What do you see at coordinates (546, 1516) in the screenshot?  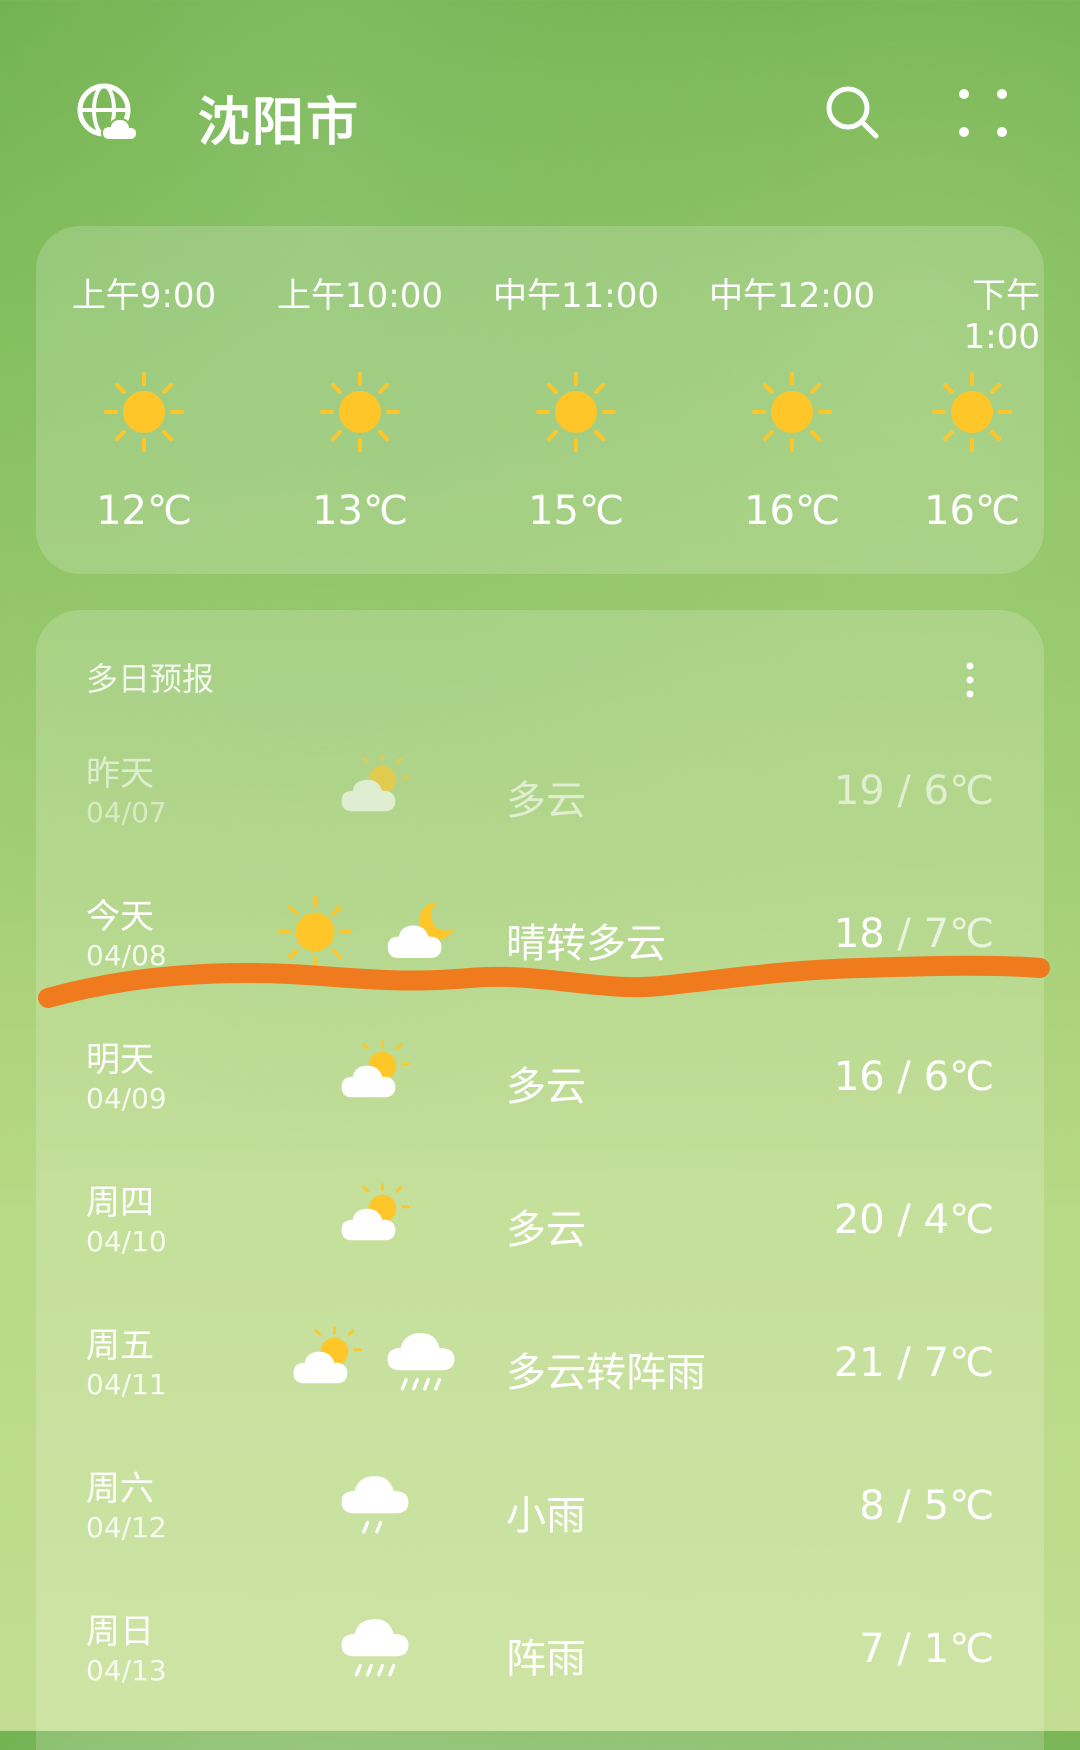 I see `day-condition: 小雨` at bounding box center [546, 1516].